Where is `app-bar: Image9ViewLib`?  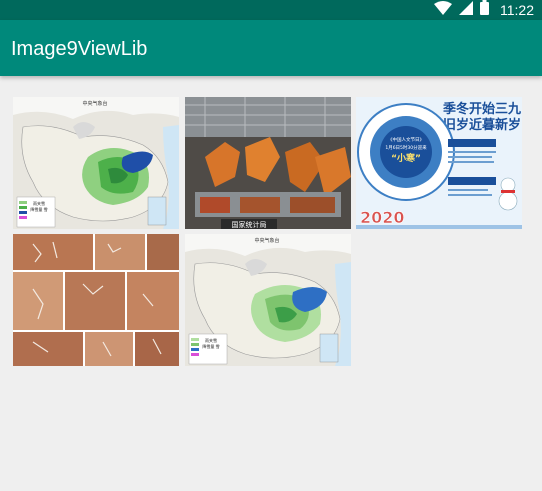 app-bar: Image9ViewLib is located at coordinates (271, 48).